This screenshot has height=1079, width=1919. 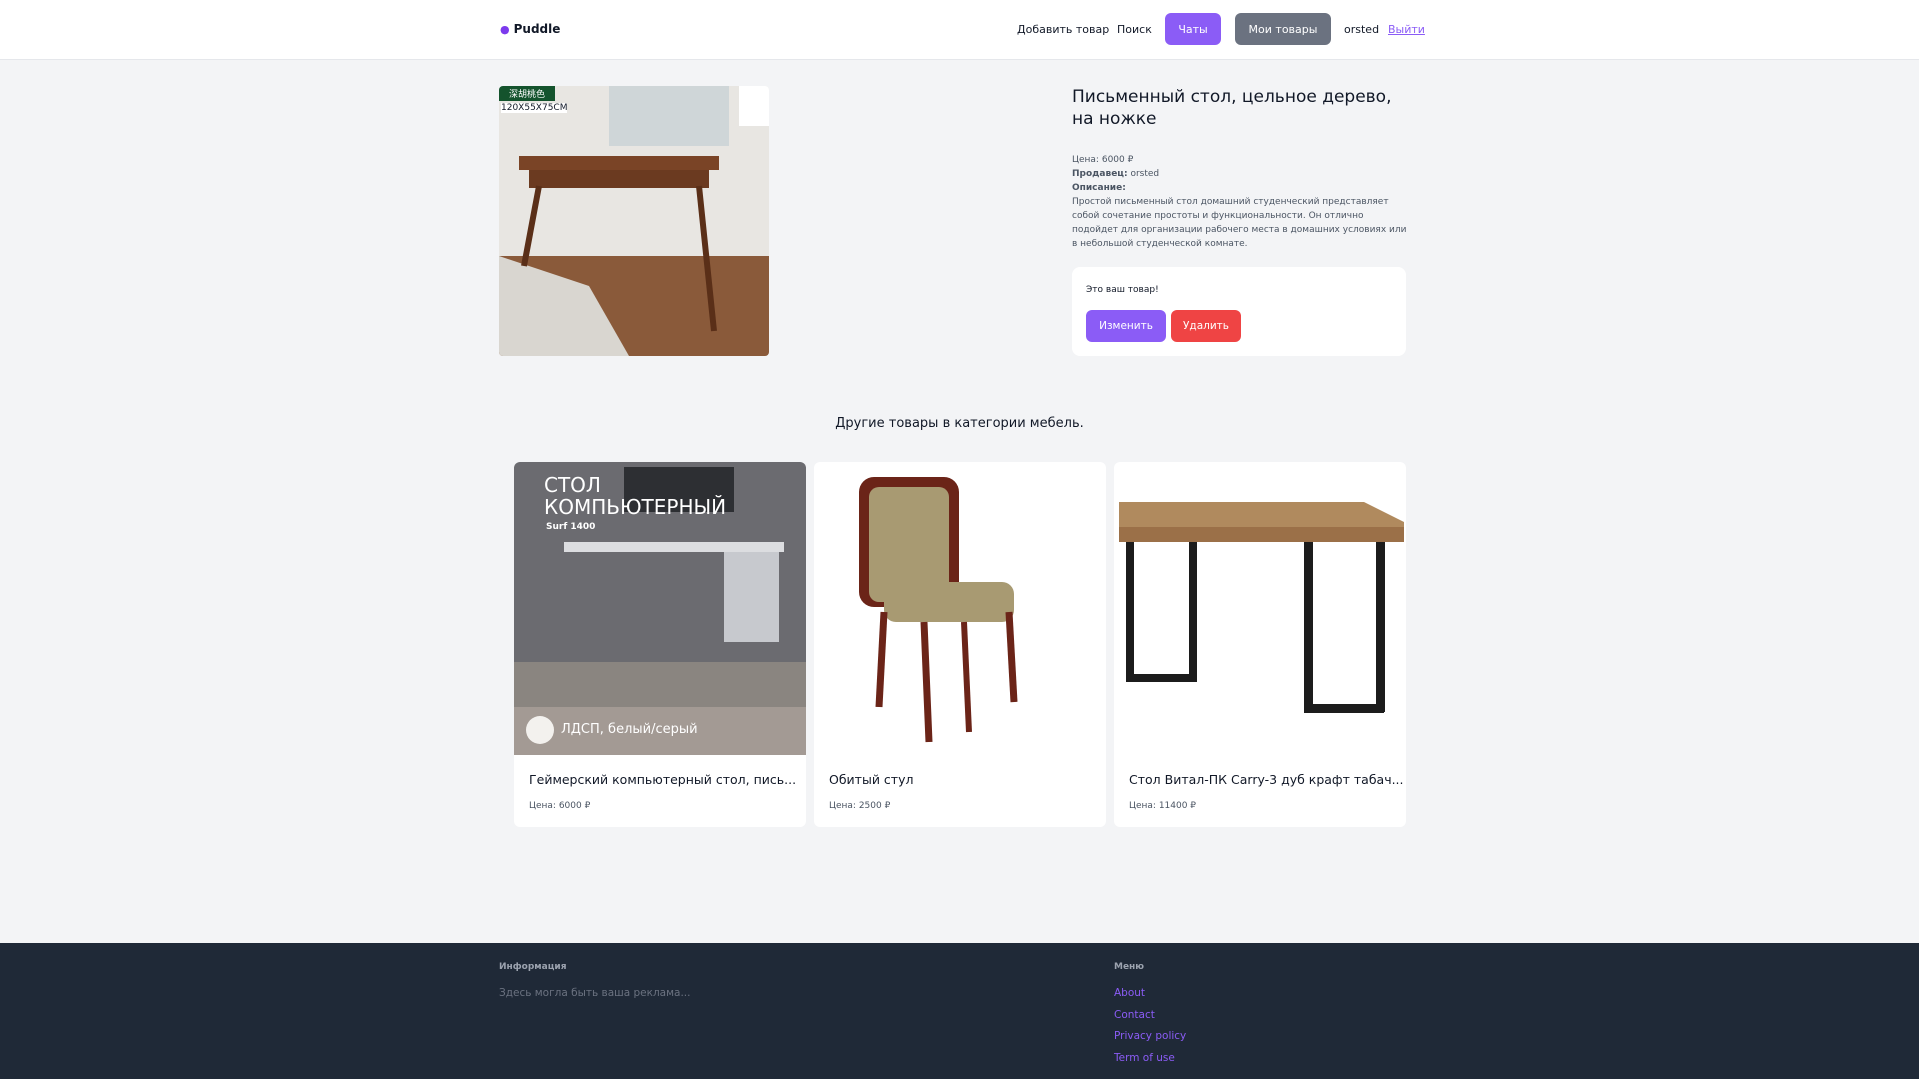 What do you see at coordinates (1362, 29) in the screenshot?
I see `username: orsted` at bounding box center [1362, 29].